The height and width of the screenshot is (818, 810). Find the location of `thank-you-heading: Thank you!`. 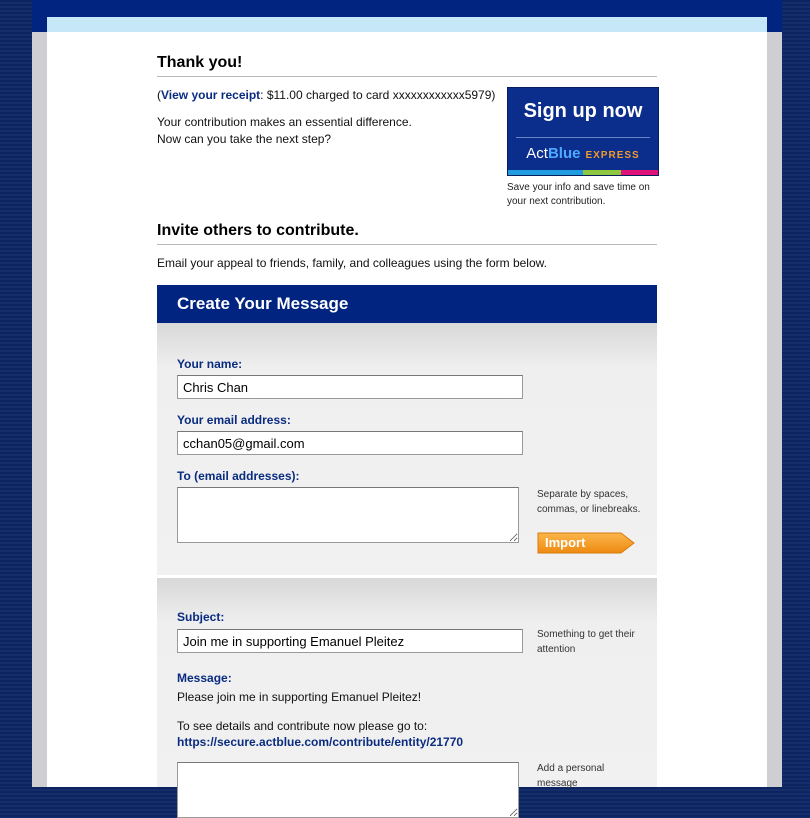

thank-you-heading: Thank you! is located at coordinates (407, 65).